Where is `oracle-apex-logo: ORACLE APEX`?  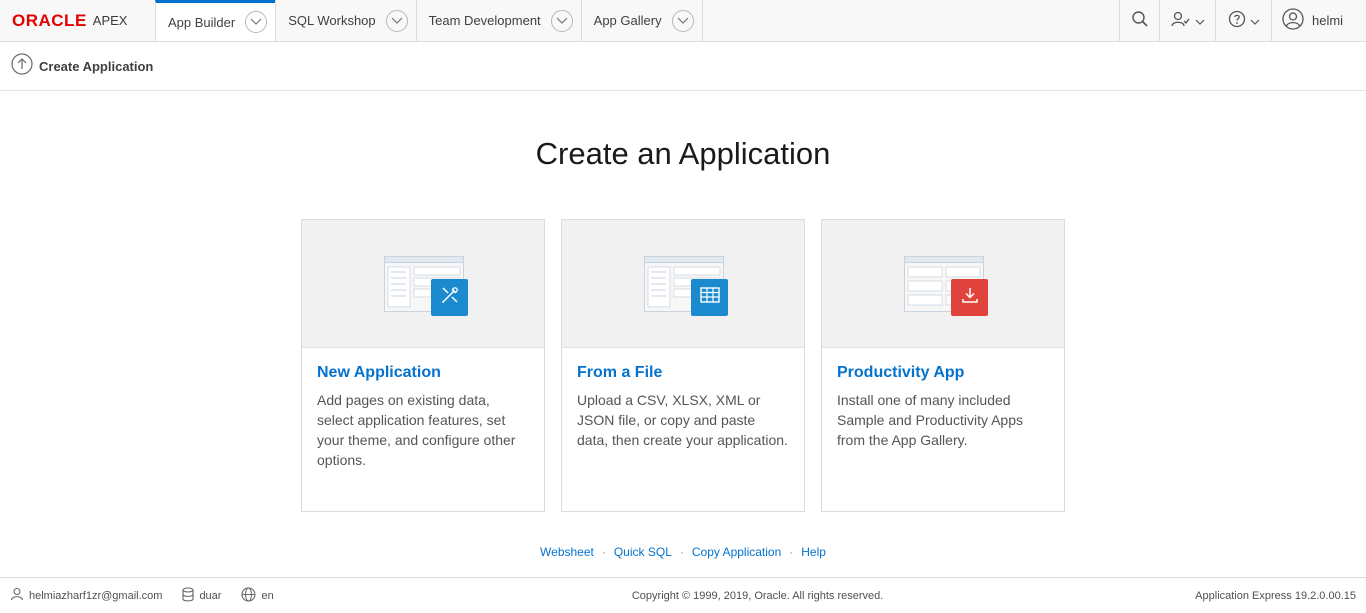
oracle-apex-logo: ORACLE APEX is located at coordinates (77, 20).